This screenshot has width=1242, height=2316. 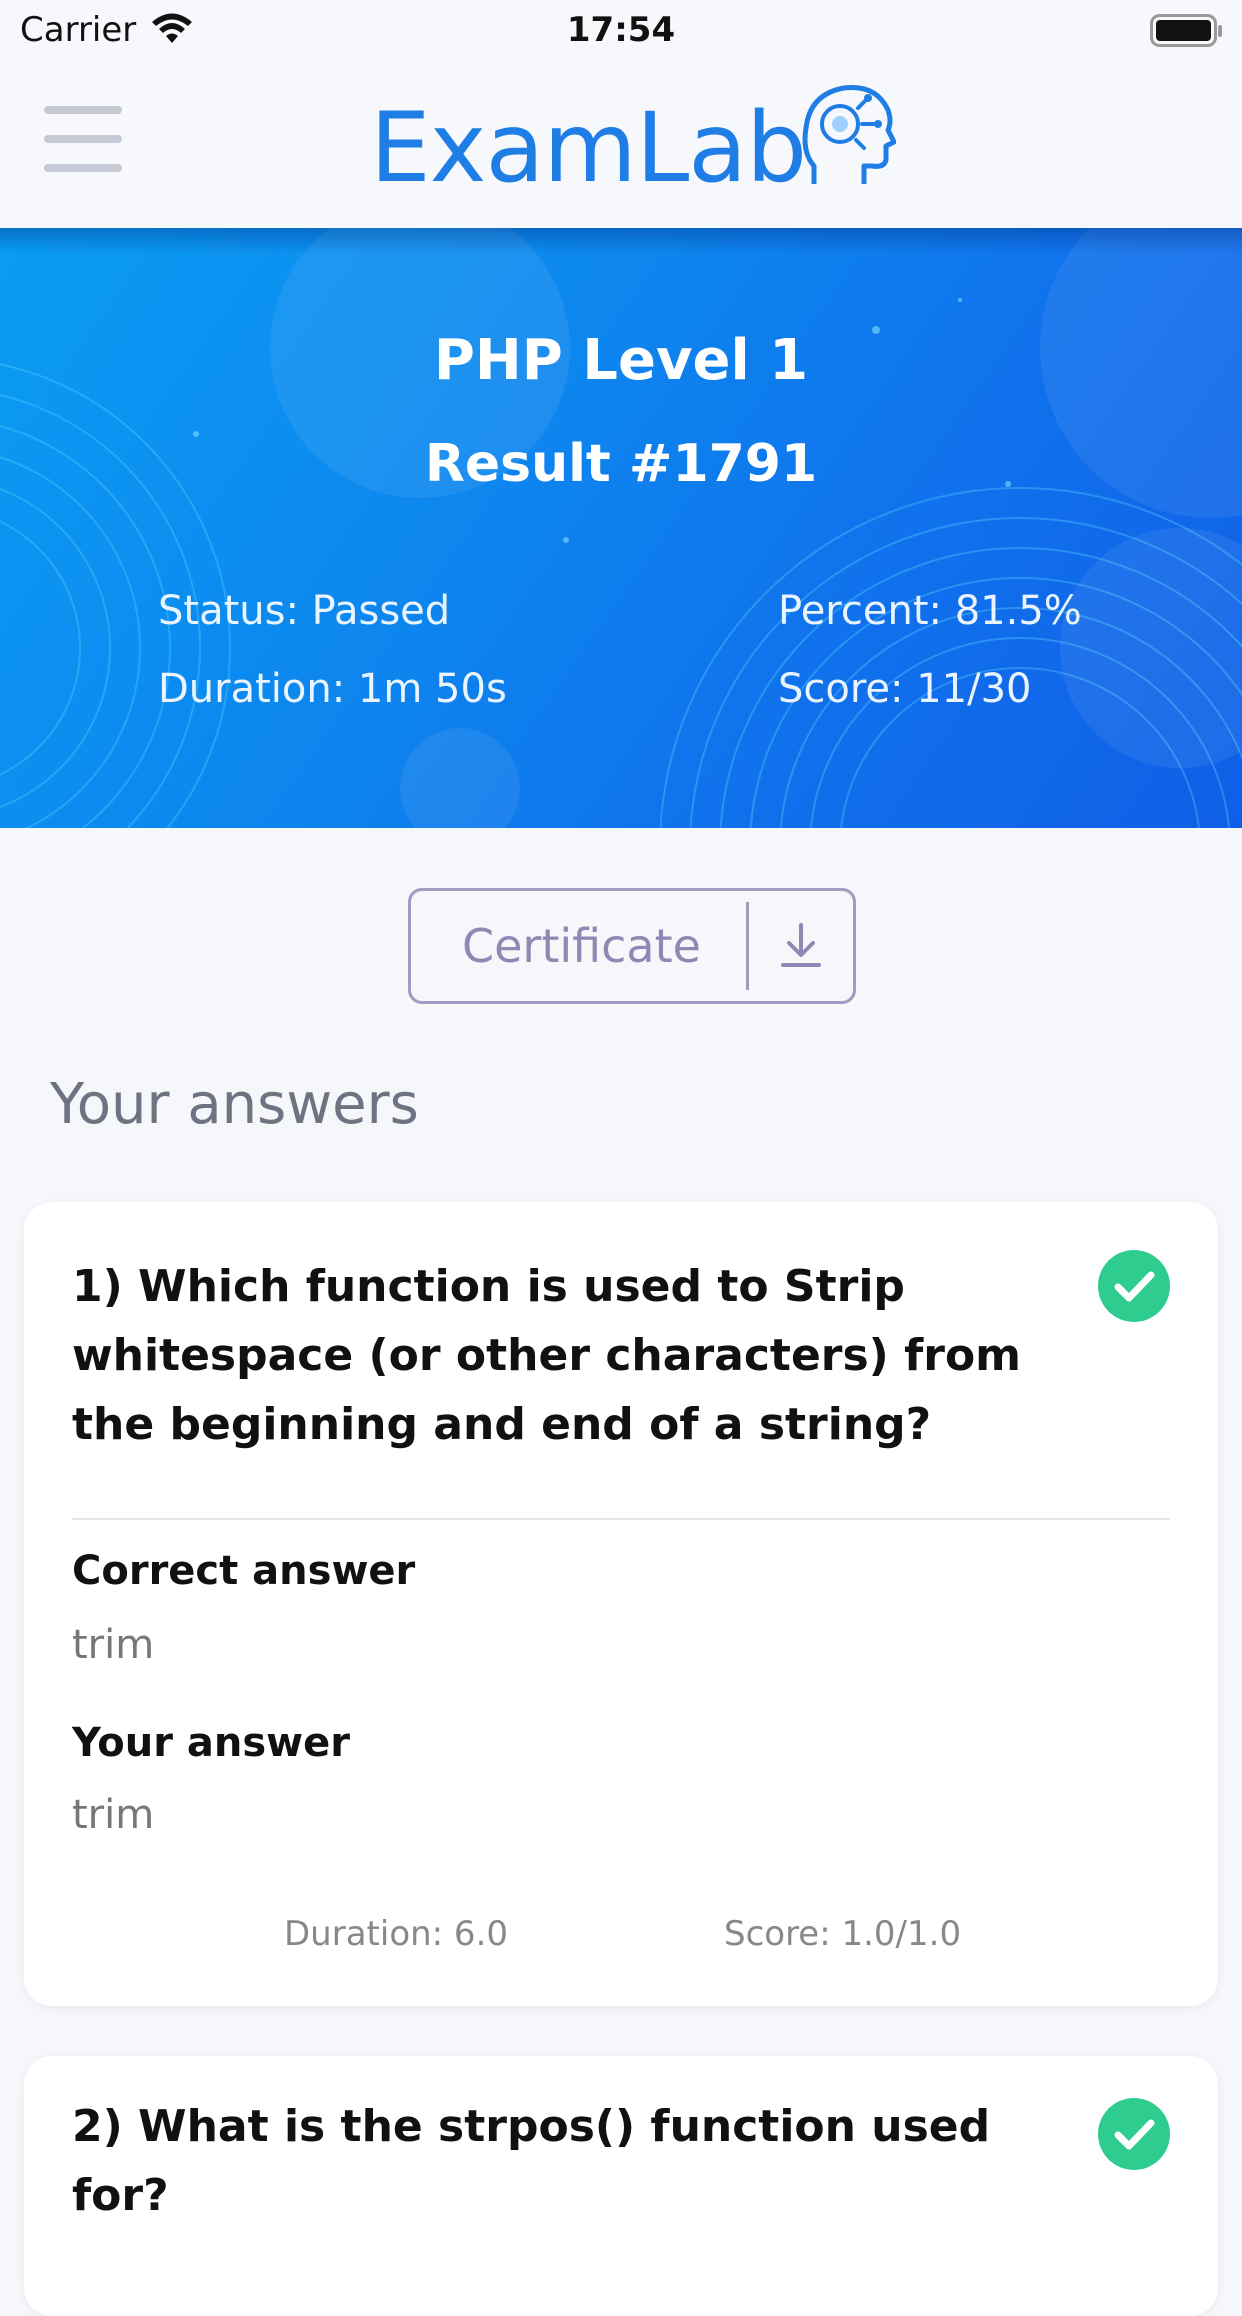 I want to click on app-header: ExamLab, so click(x=621, y=145).